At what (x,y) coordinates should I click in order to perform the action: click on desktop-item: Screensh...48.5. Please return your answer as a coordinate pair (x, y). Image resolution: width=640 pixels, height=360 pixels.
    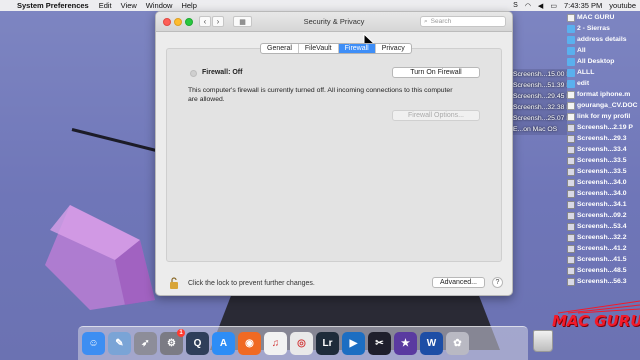
    Looking at the image, I should click on (603, 270).